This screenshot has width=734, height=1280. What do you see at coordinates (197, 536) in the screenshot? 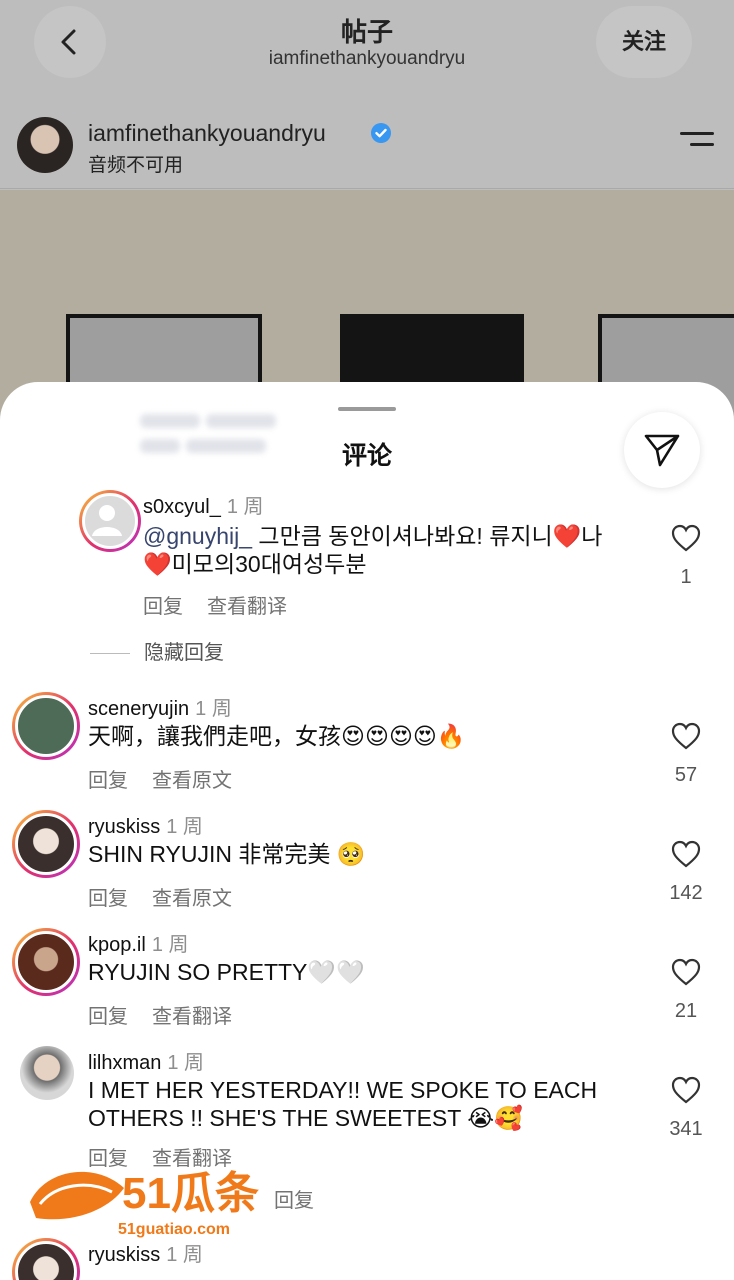
I see `mention-link: @gnuyhij_` at bounding box center [197, 536].